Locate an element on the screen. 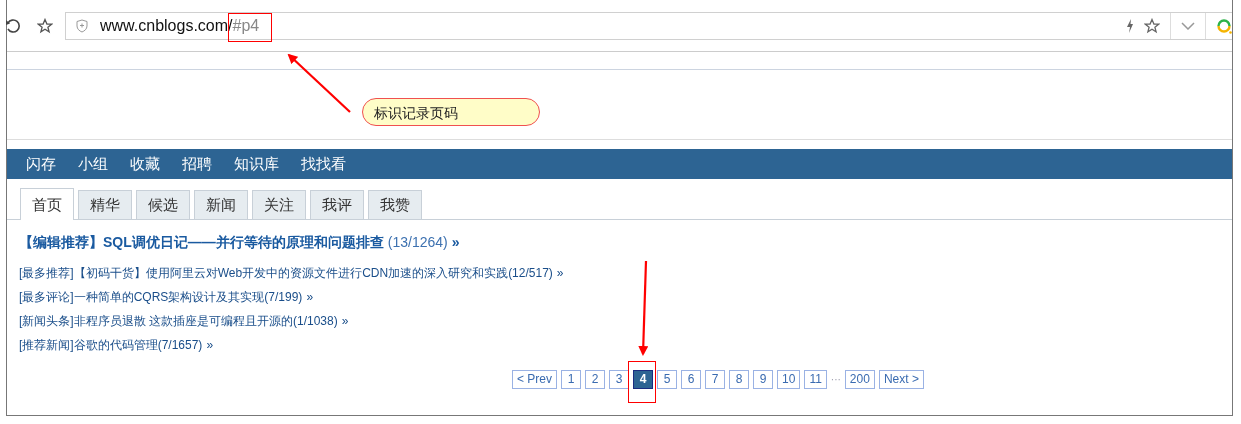 This screenshot has width=1241, height=424. reload-icon is located at coordinates (13, 25).